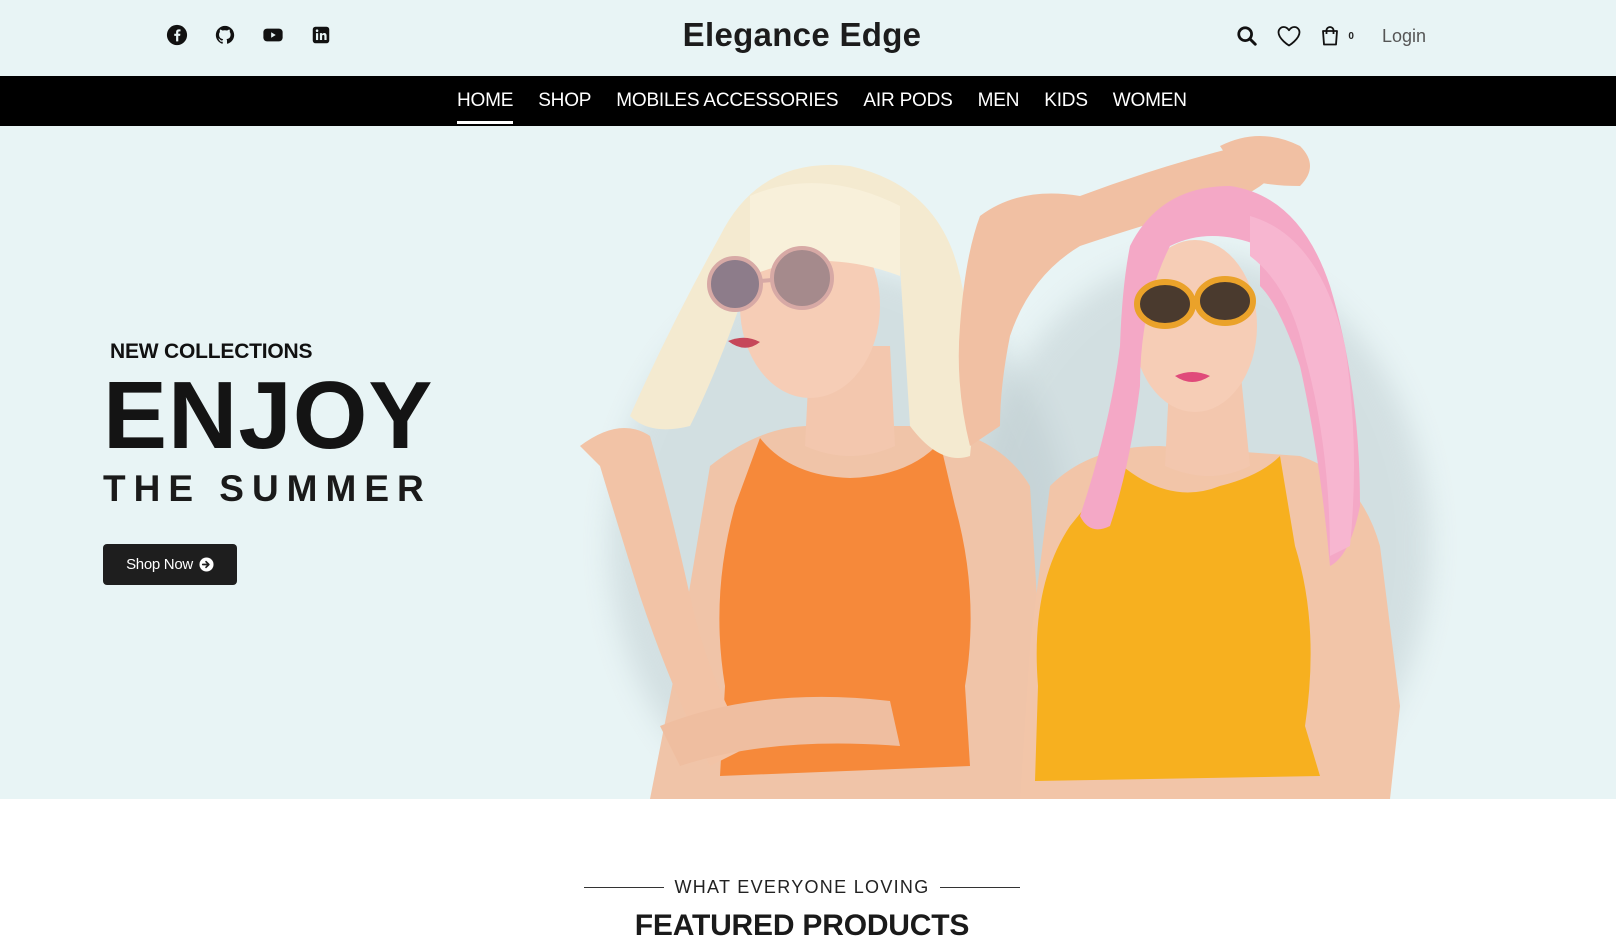 The width and height of the screenshot is (1616, 952). What do you see at coordinates (211, 351) in the screenshot?
I see `hero-subtitle: NEW COLLECTIONS` at bounding box center [211, 351].